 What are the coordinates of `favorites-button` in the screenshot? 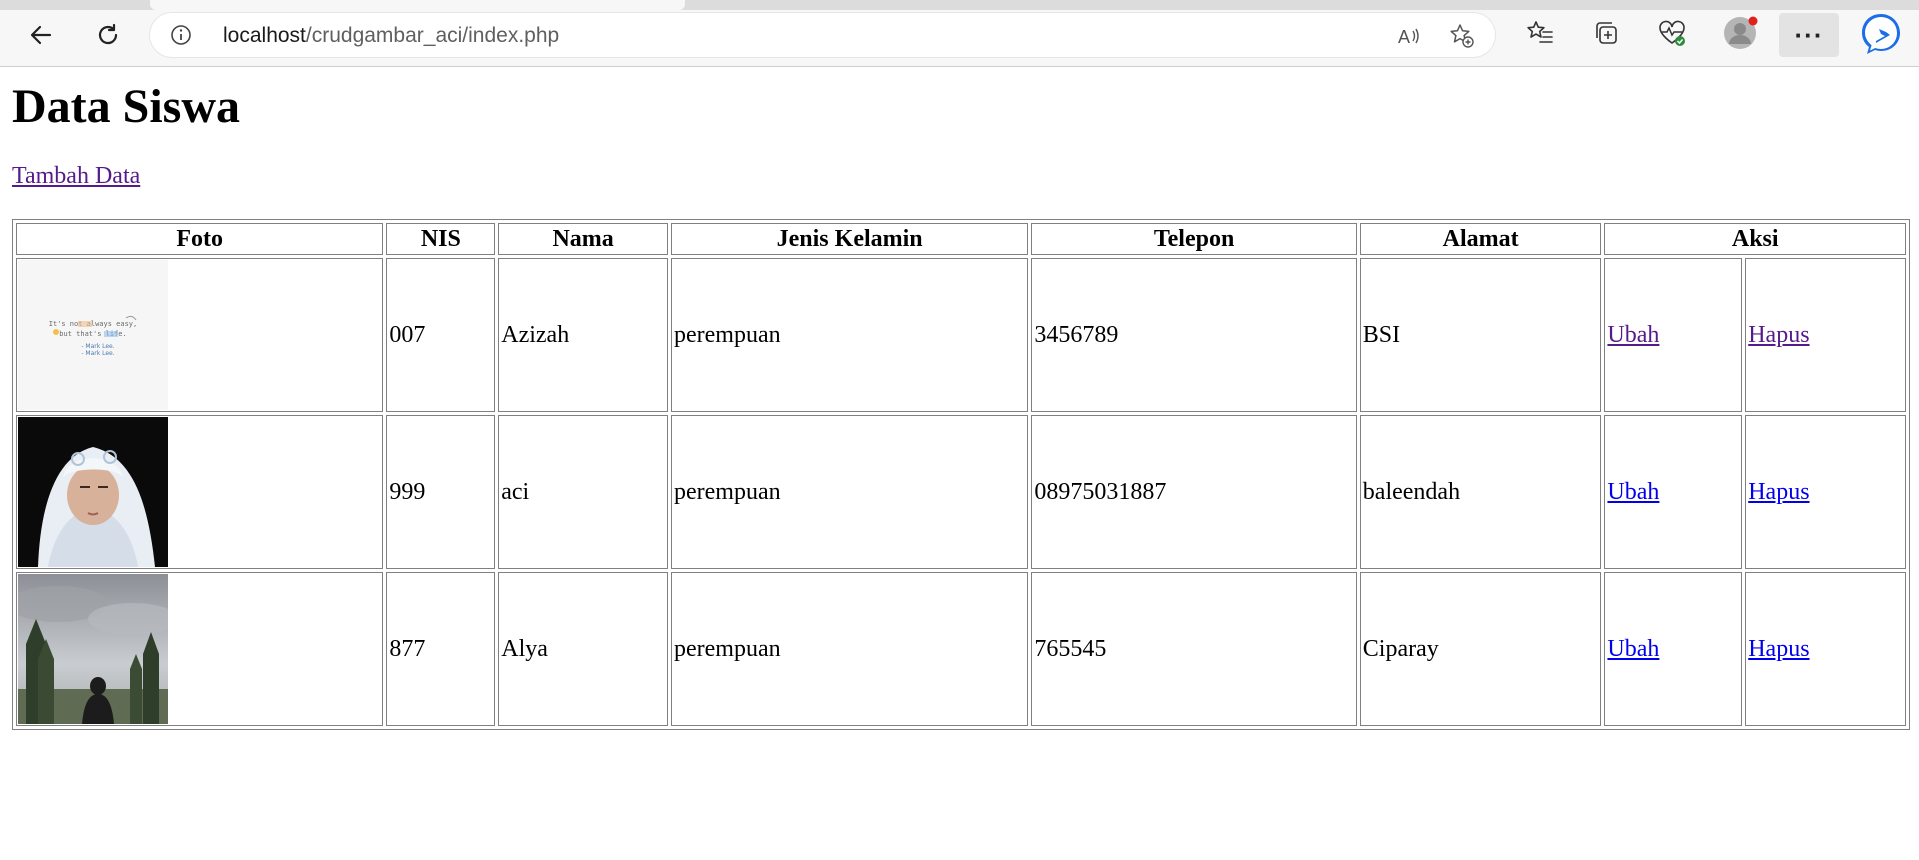 It's located at (1540, 33).